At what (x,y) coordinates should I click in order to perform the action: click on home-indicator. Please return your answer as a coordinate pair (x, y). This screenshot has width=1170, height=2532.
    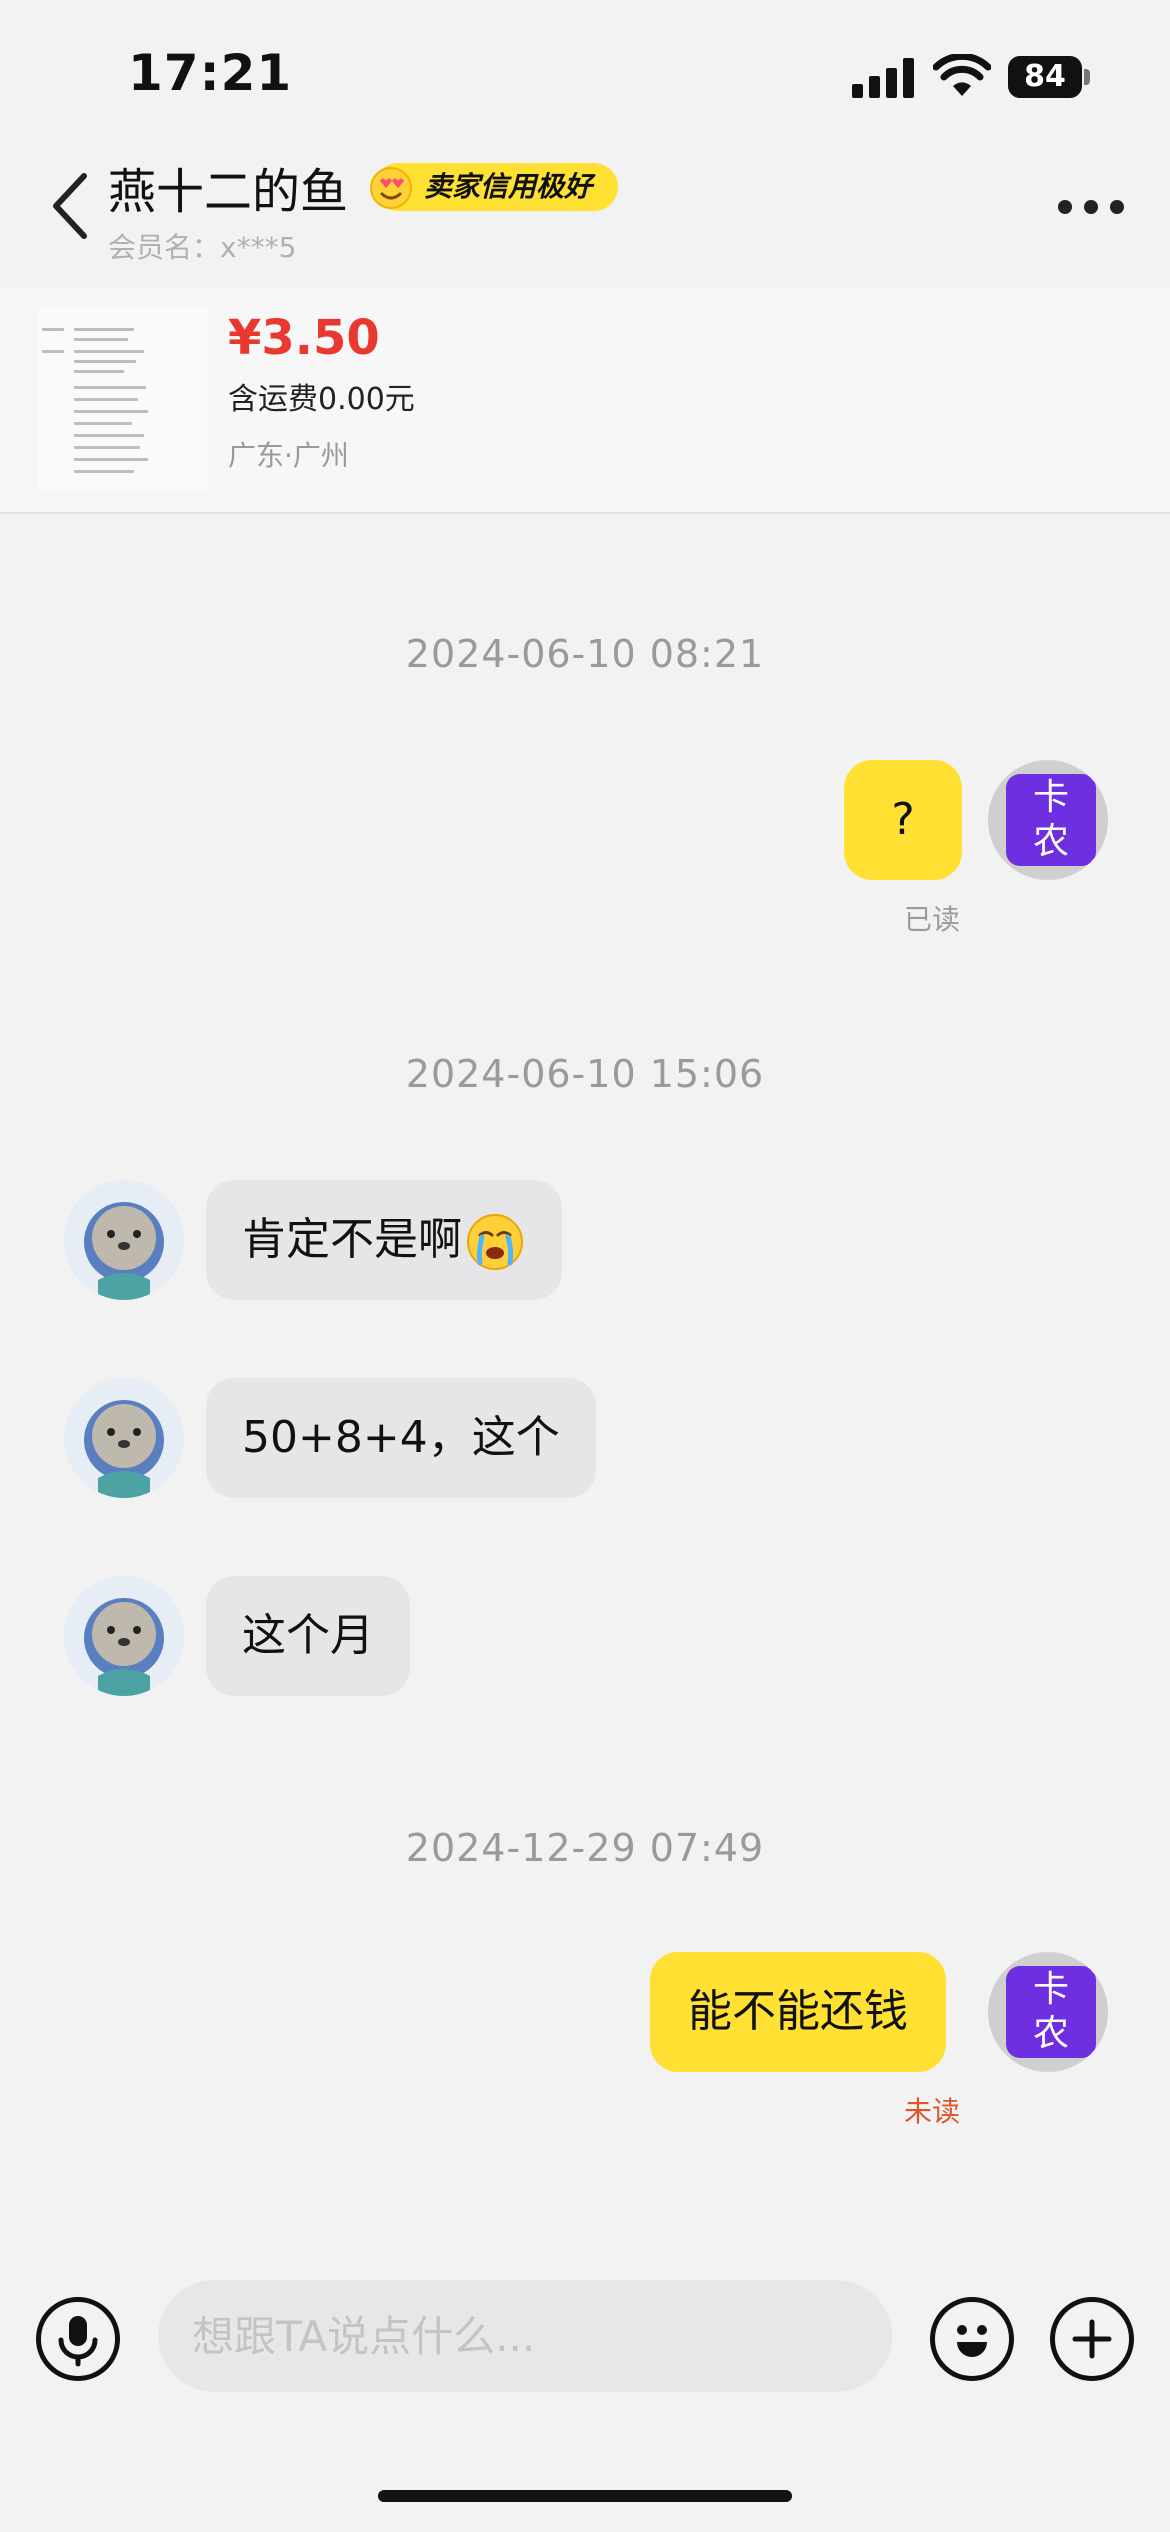
    Looking at the image, I should click on (585, 2496).